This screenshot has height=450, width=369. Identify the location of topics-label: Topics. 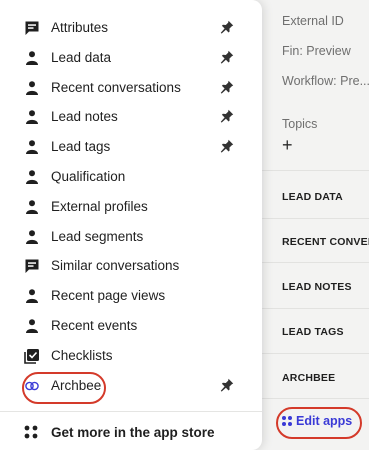
(300, 124).